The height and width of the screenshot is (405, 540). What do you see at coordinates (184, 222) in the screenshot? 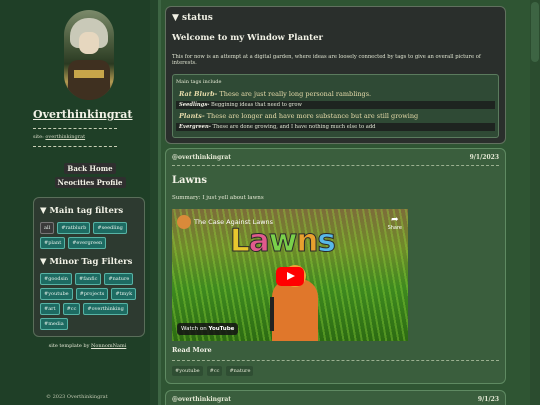
I see `channel-avatar` at bounding box center [184, 222].